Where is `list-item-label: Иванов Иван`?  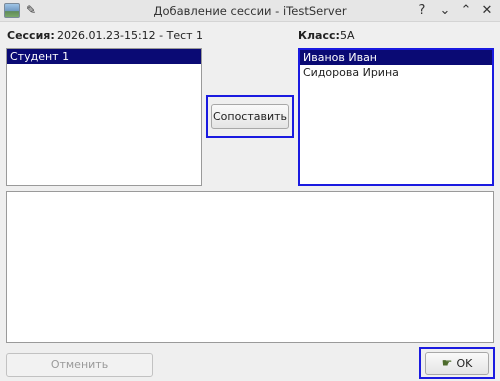 list-item-label: Иванов Иван is located at coordinates (340, 57).